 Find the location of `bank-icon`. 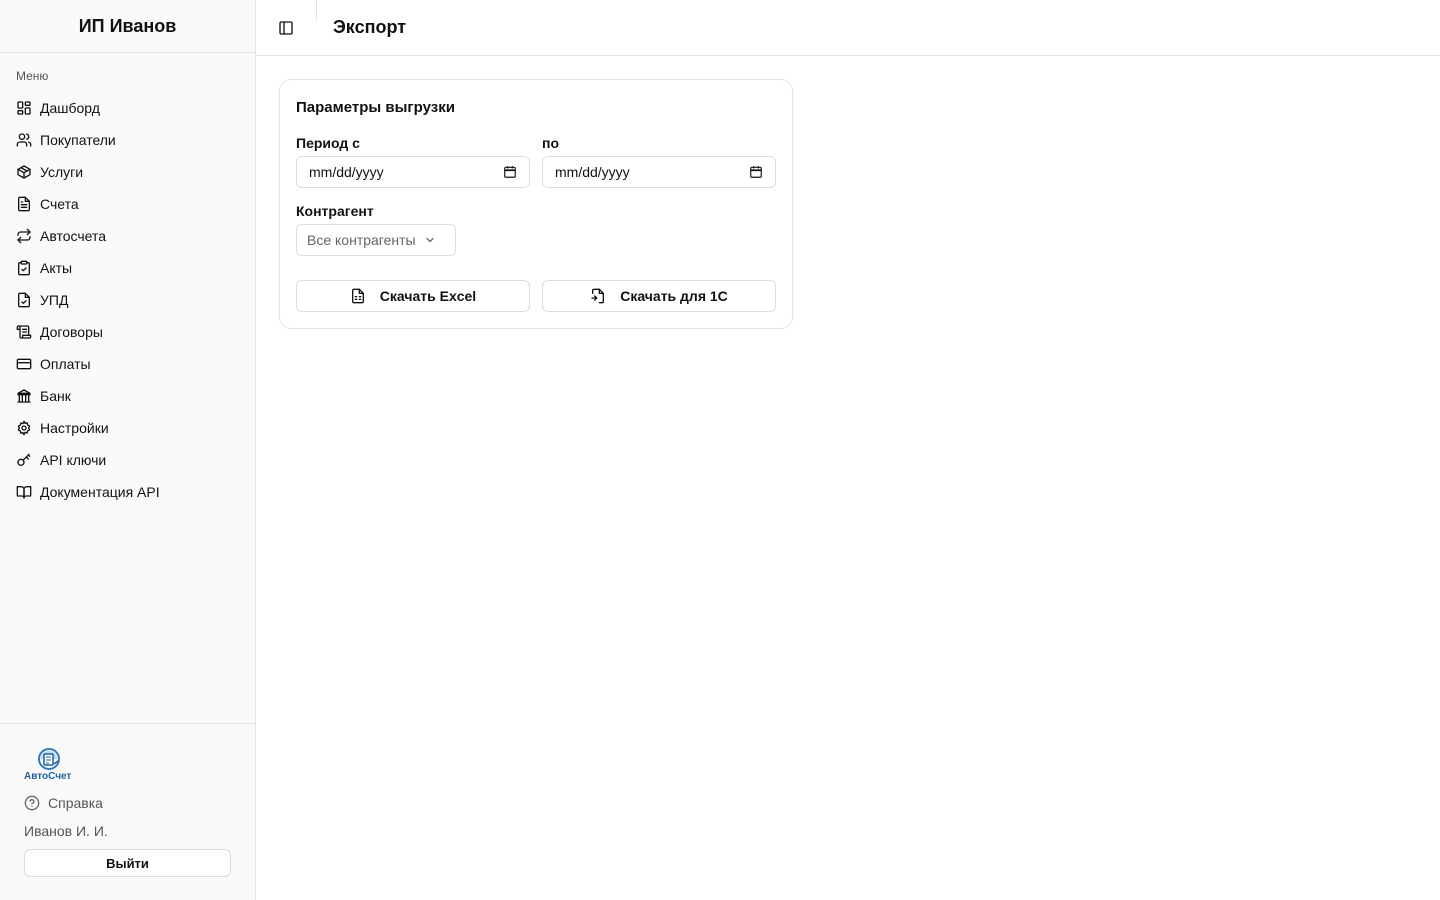

bank-icon is located at coordinates (24, 396).